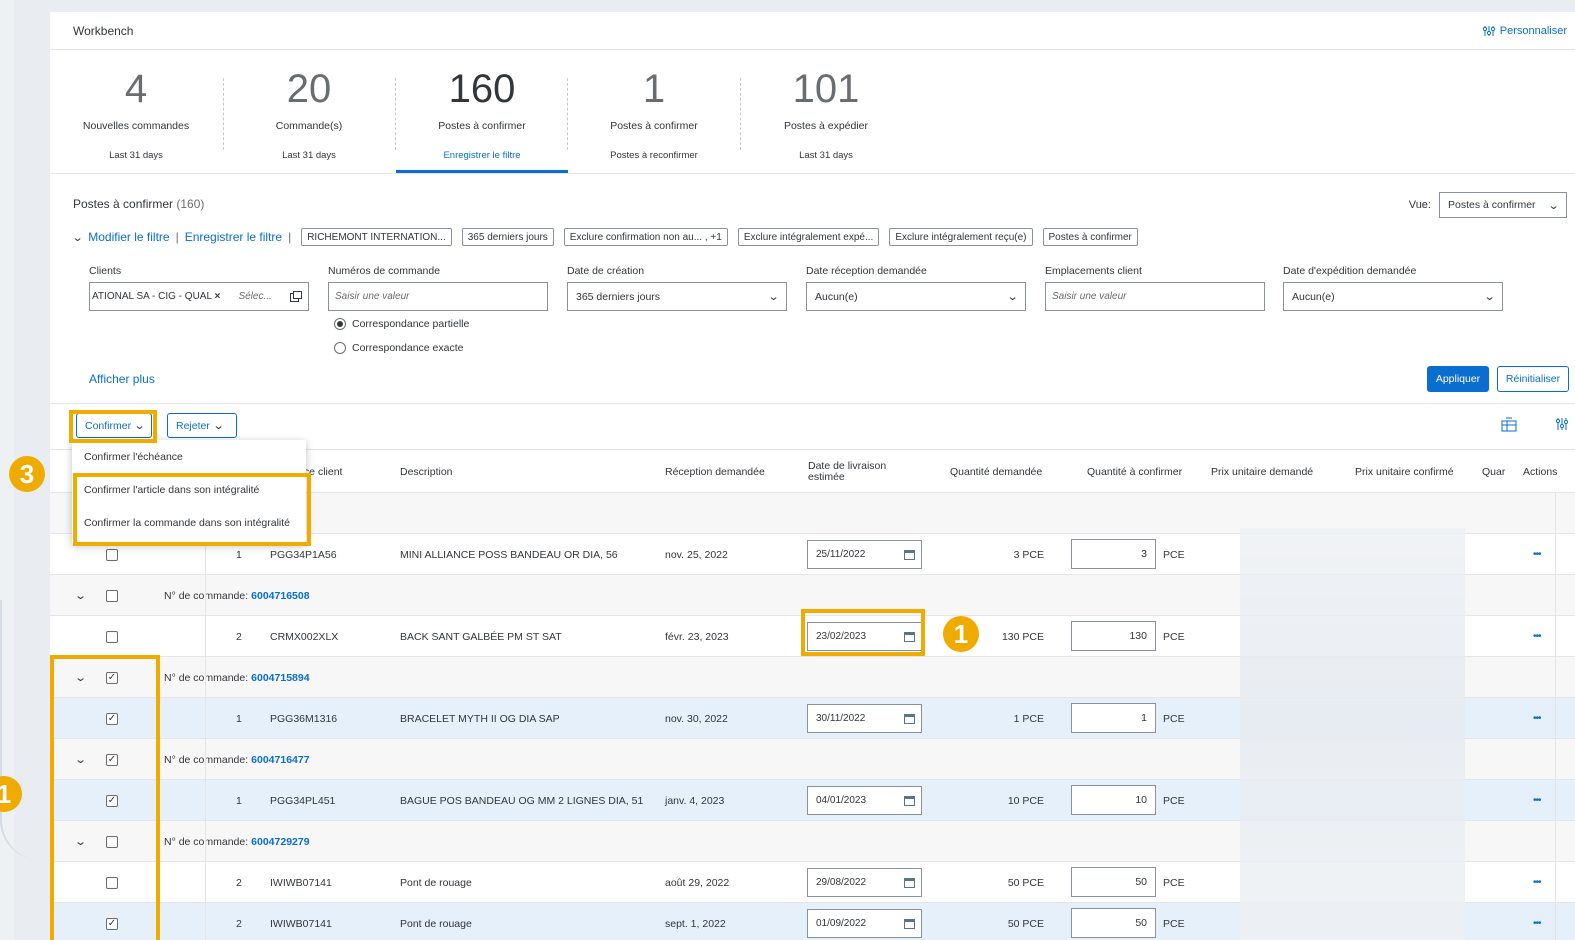 The image size is (1575, 940). What do you see at coordinates (1503, 205) in the screenshot?
I see `view-select: Postes à confirmer ⌄` at bounding box center [1503, 205].